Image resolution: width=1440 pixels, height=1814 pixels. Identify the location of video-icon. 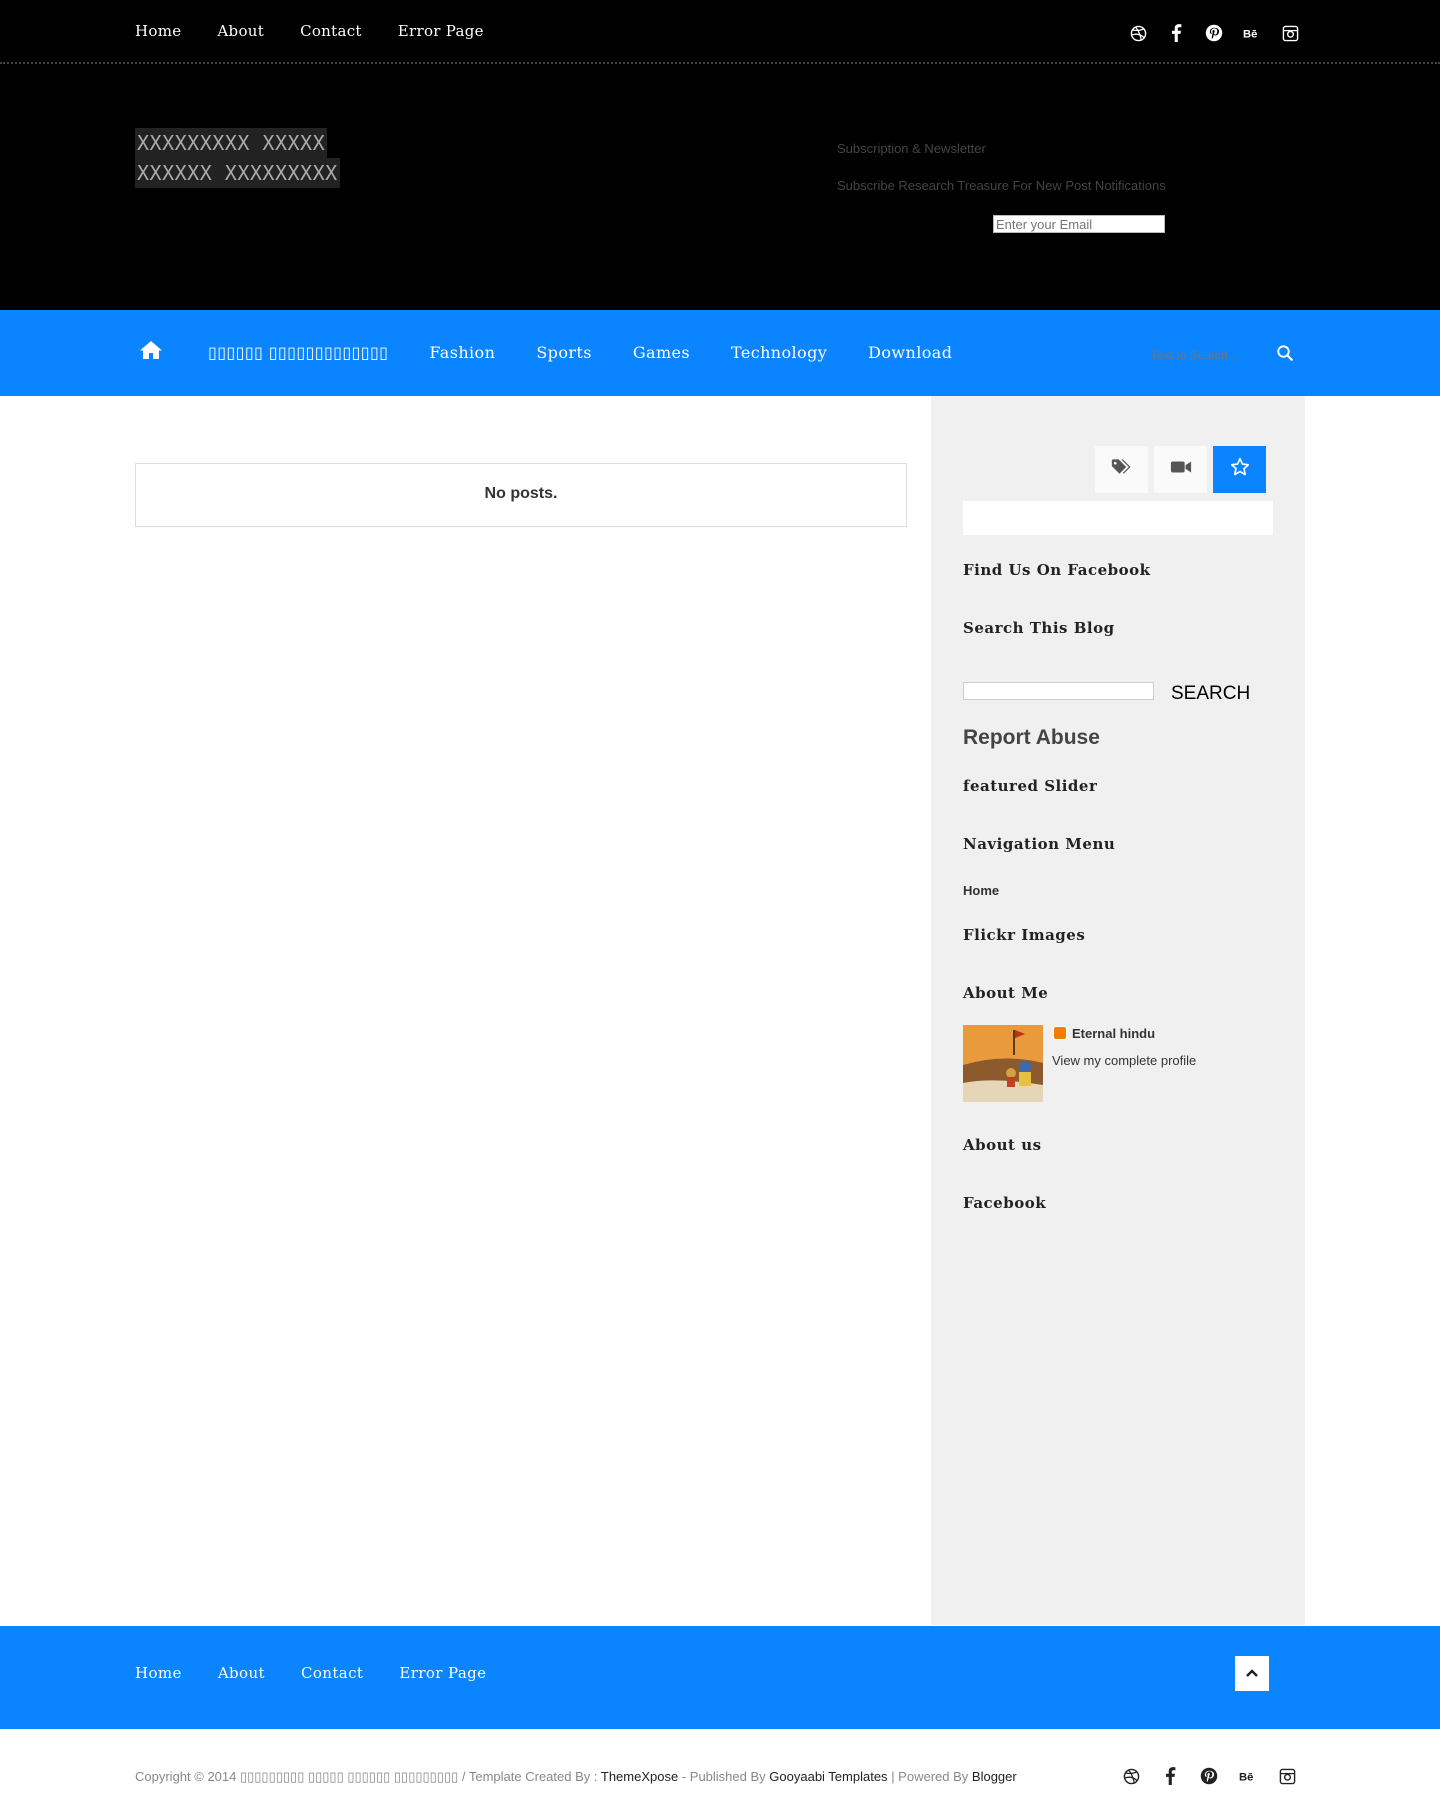
(1181, 469).